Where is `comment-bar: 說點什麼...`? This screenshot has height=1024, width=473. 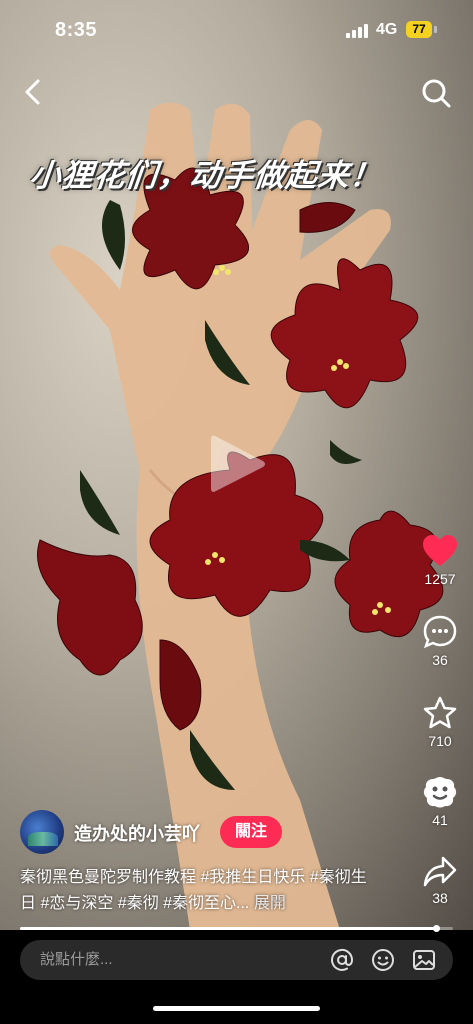
comment-bar: 說點什麼... is located at coordinates (236, 960).